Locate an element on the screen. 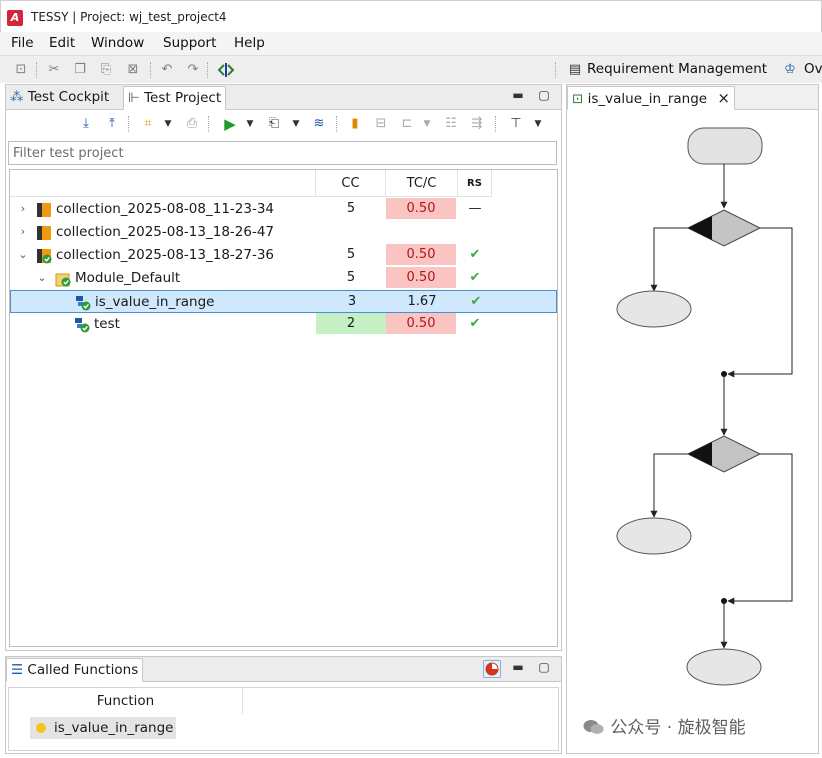 This screenshot has width=822, height=758. column-header-function: Function is located at coordinates (126, 701).